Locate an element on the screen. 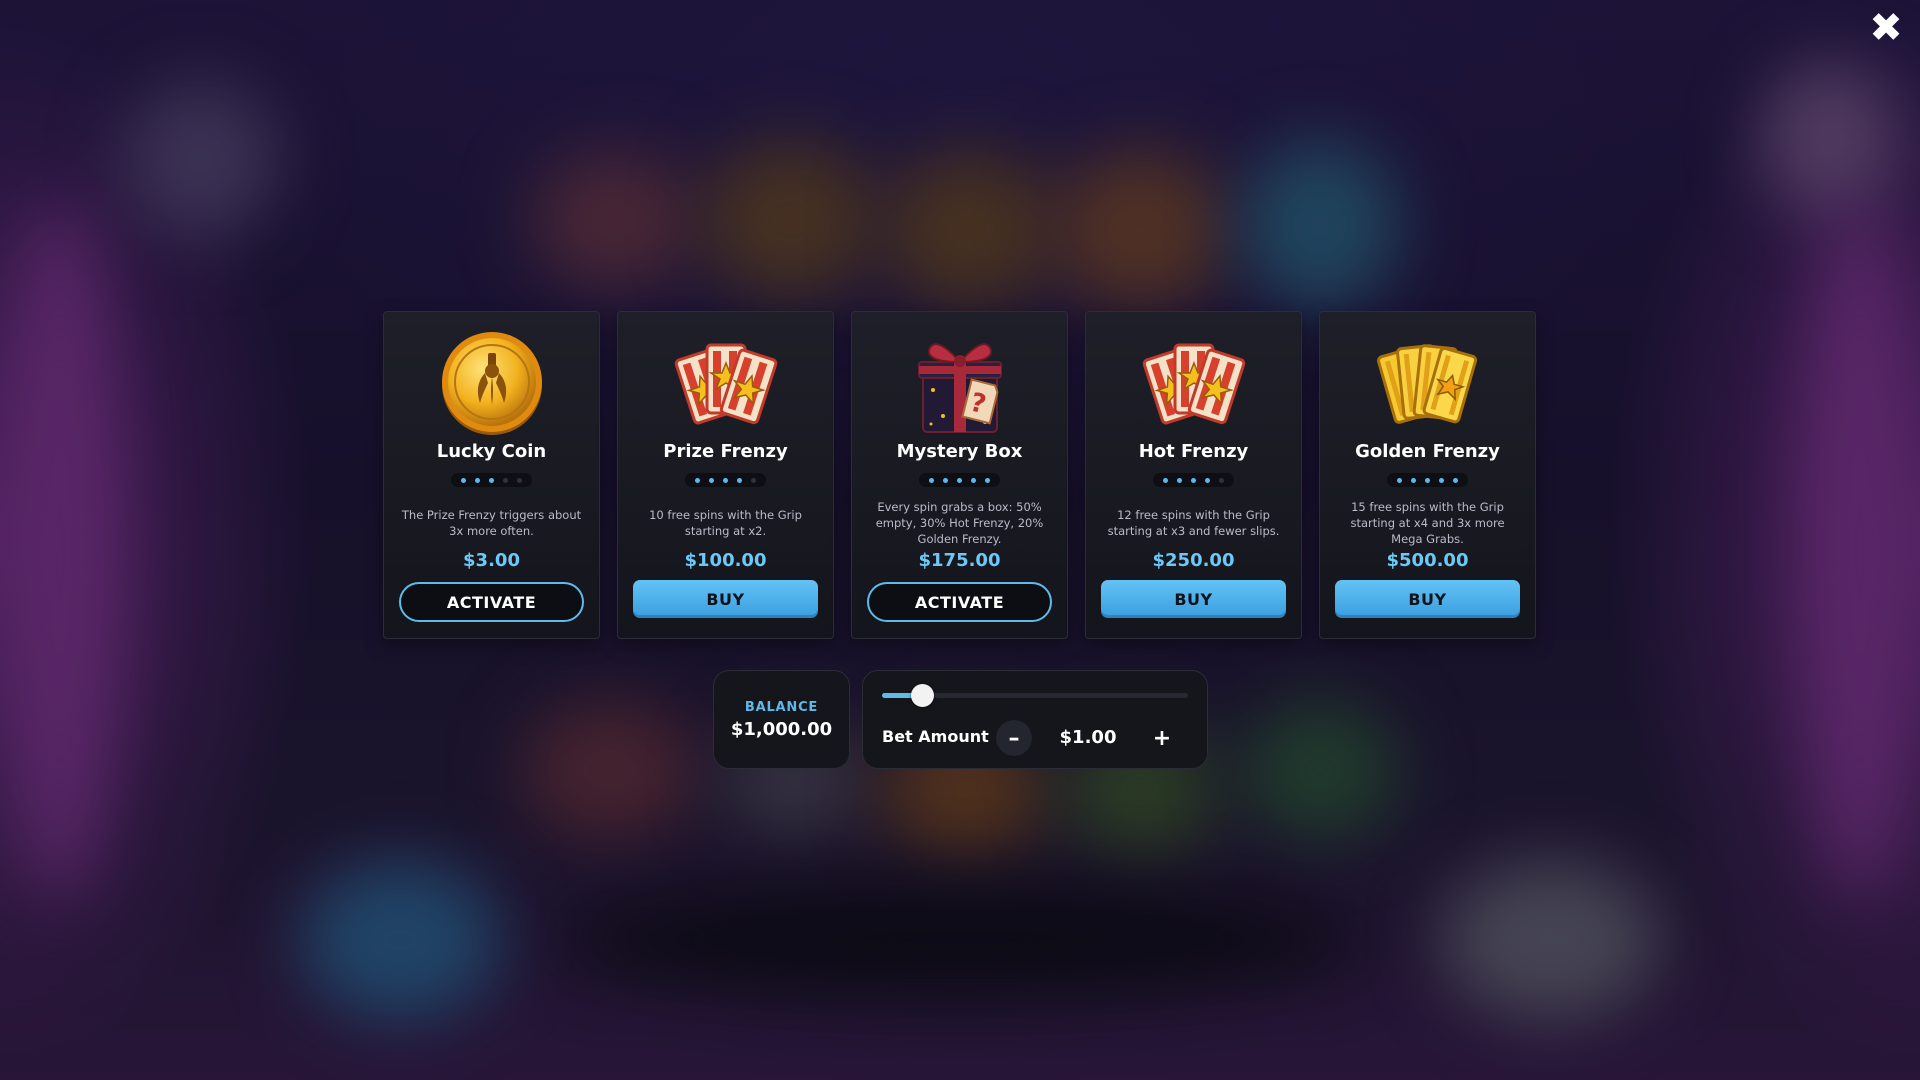  card-title: Hot Frenzy is located at coordinates (1193, 451).